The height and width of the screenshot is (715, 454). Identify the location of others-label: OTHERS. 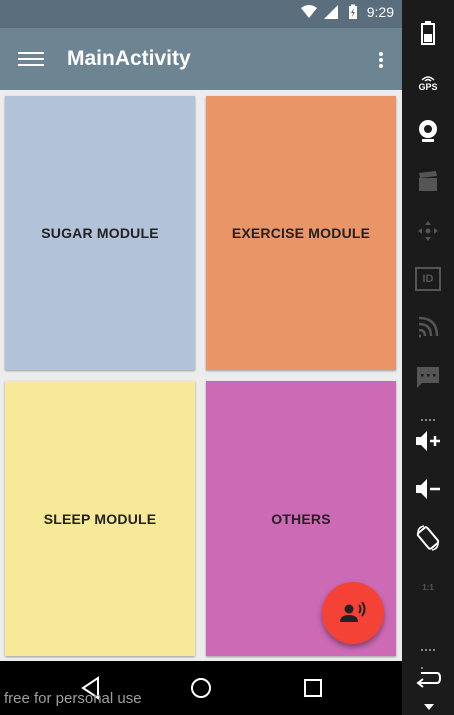
(301, 518).